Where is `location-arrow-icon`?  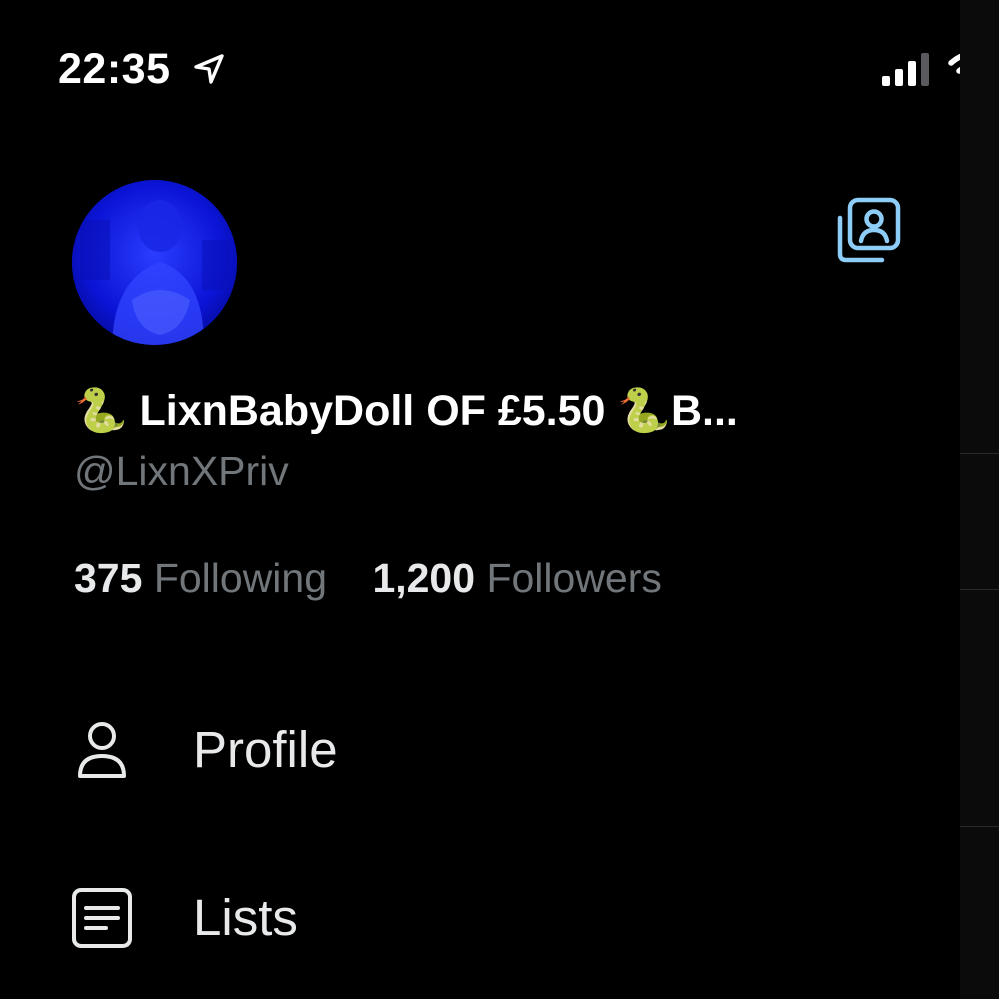 location-arrow-icon is located at coordinates (209, 69).